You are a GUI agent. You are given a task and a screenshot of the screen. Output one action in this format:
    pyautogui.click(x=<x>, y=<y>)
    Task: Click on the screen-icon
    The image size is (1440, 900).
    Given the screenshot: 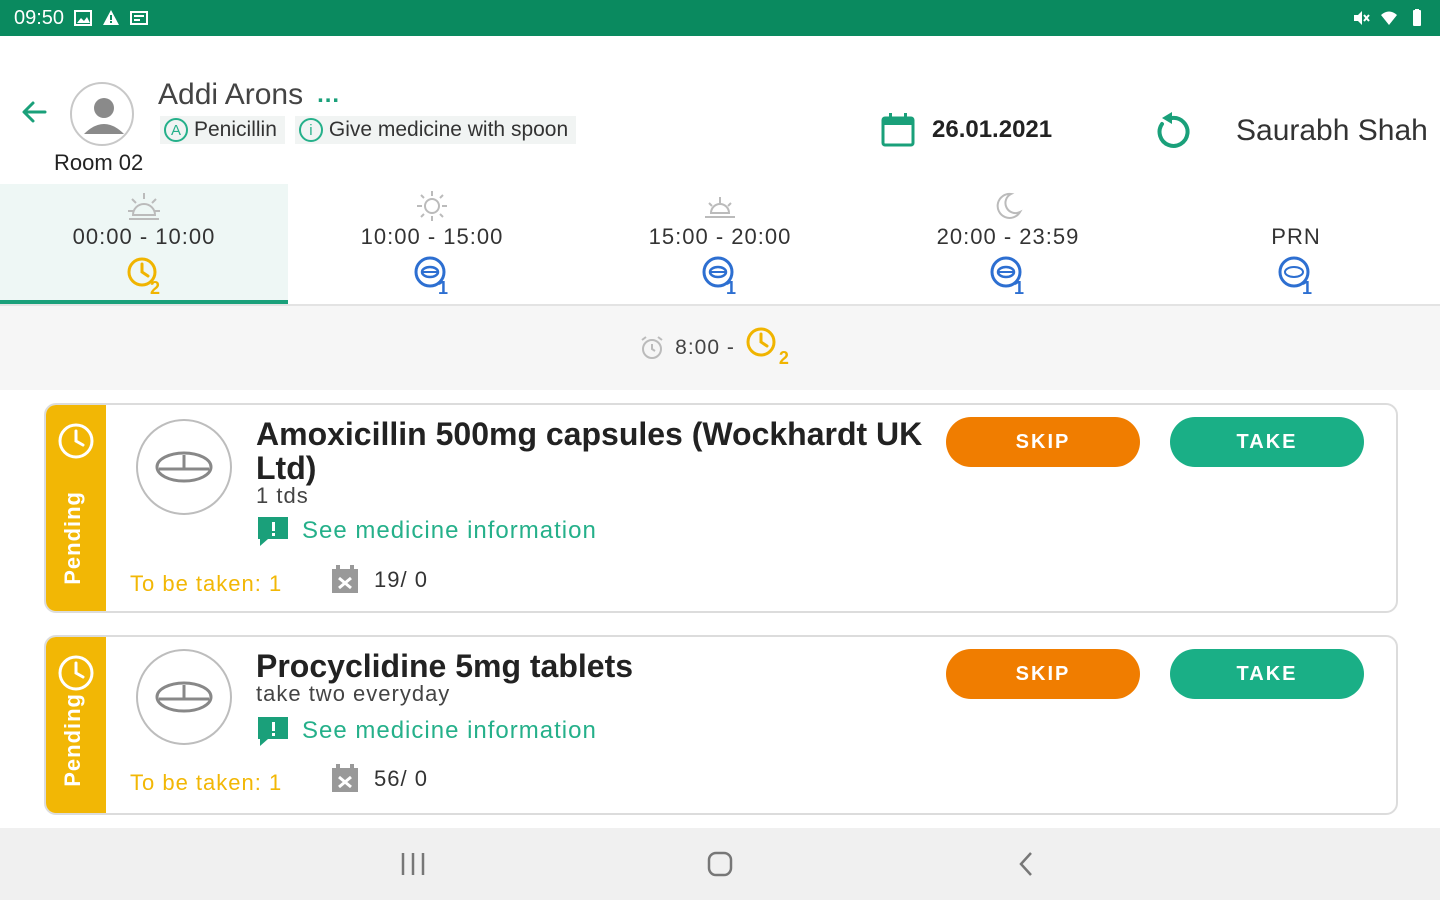 What is the action you would take?
    pyautogui.click(x=139, y=18)
    